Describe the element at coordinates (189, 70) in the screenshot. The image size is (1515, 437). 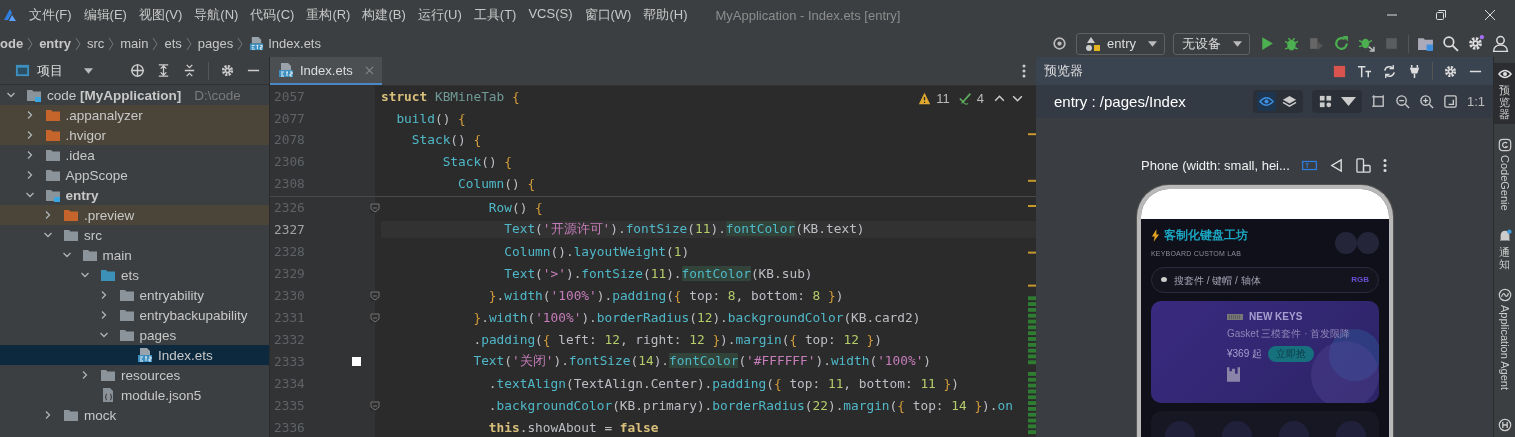
I see `collapse-all-icon` at that location.